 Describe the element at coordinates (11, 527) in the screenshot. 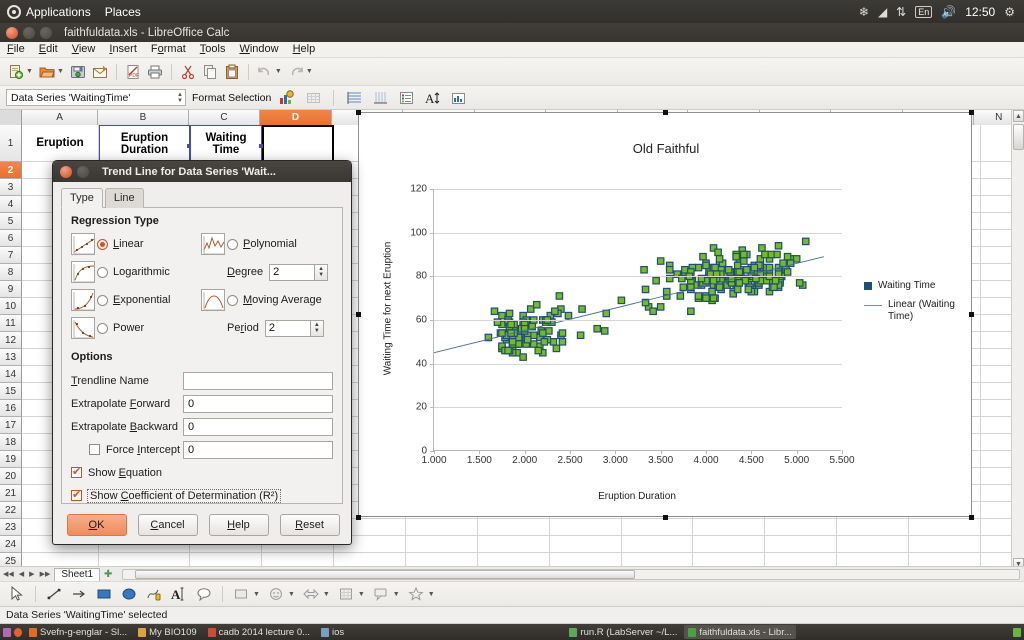

I see `row-header-23: 23` at that location.